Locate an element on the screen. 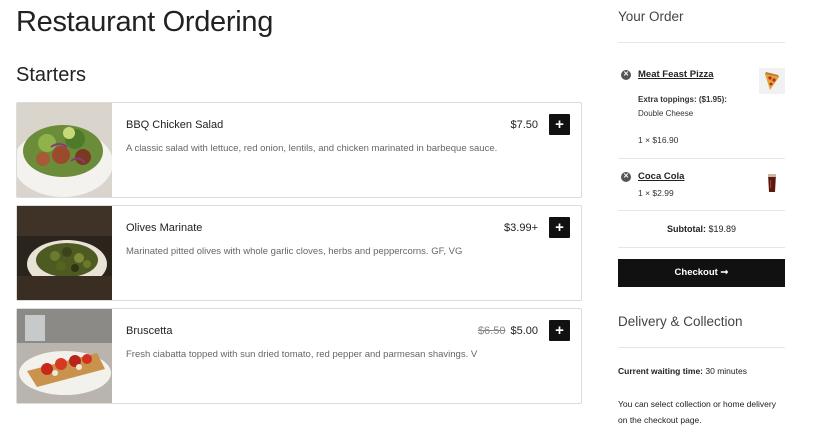 Image resolution: width=820 pixels, height=436 pixels. section-title-starters: Starters is located at coordinates (51, 75).